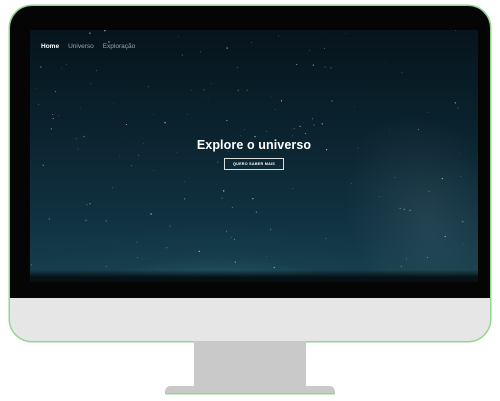  I want to click on top-nav: Home Universo Exploração, so click(92, 47).